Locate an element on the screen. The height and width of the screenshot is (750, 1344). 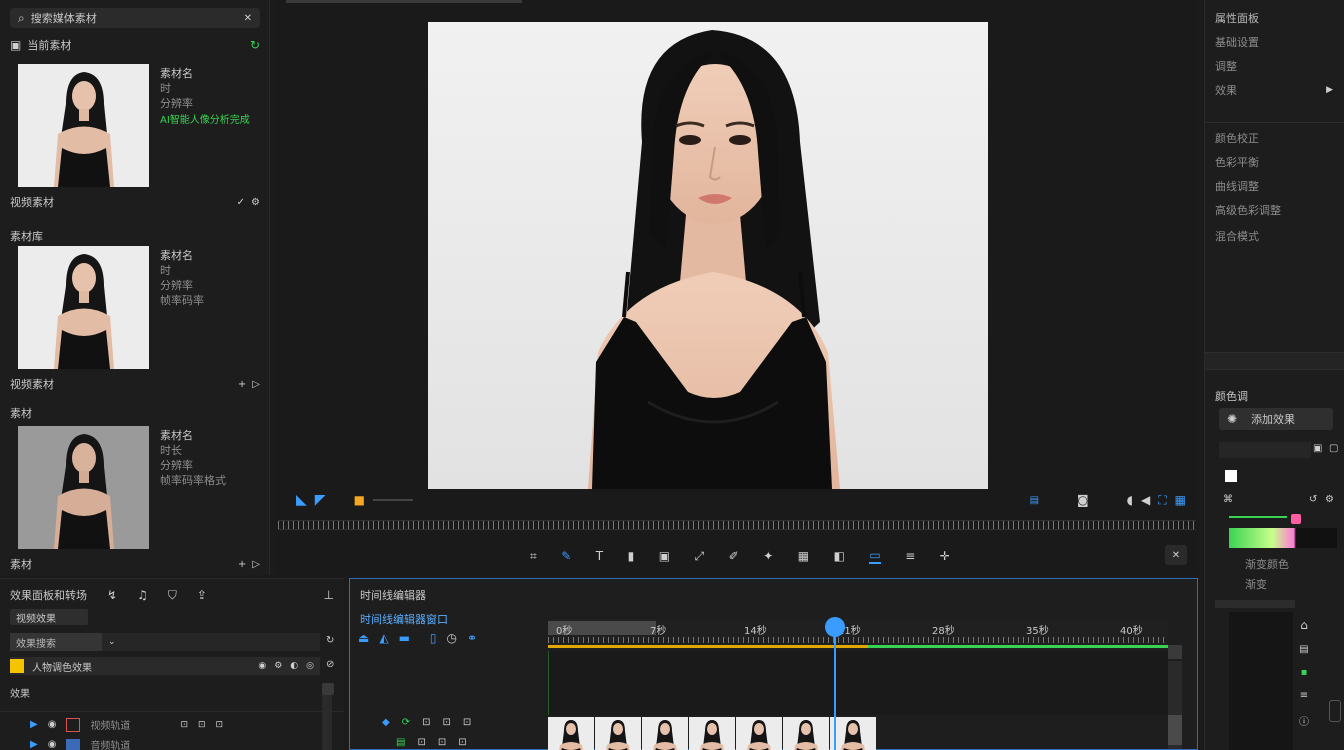
slider-handle is located at coordinates (1296, 519).